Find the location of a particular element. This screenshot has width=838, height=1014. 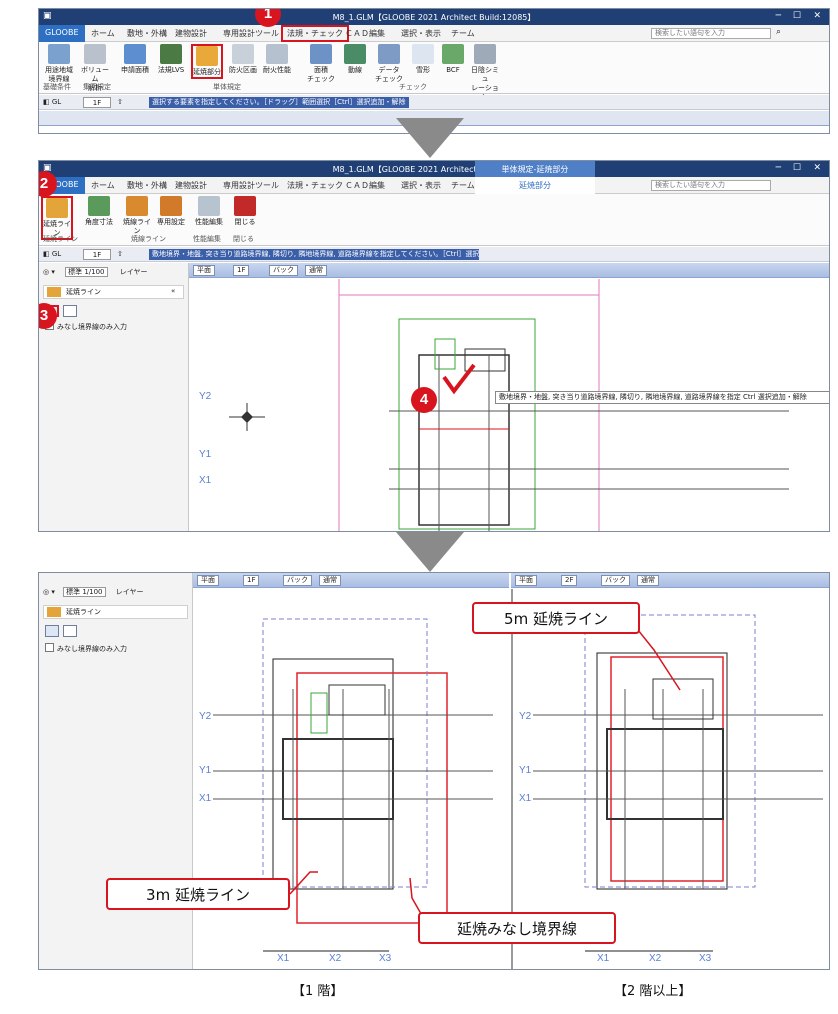

callout-5m-fire-line: 5m 延焼ライン is located at coordinates (556, 618).